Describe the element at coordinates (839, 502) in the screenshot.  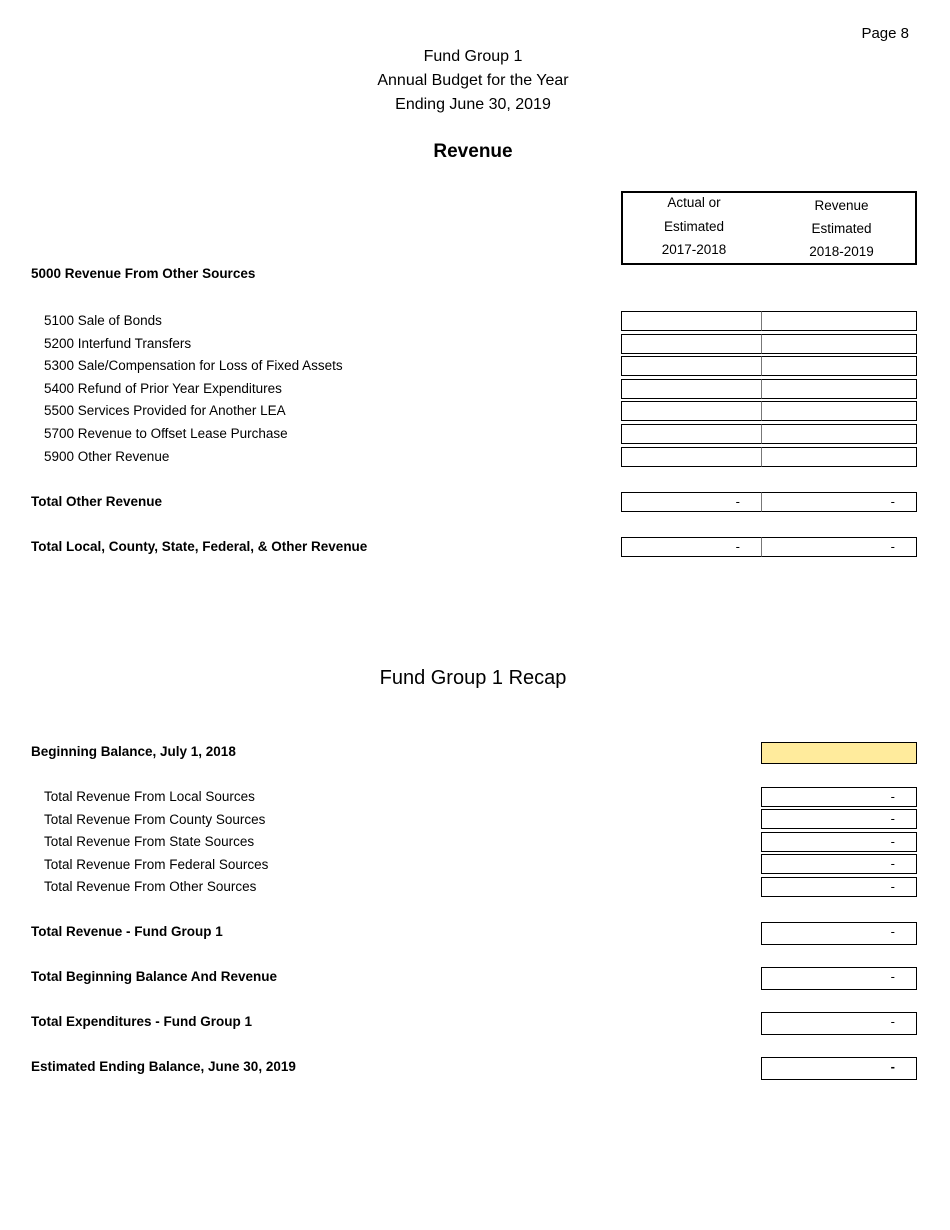
I see `total-other-estimated-cell: -` at that location.